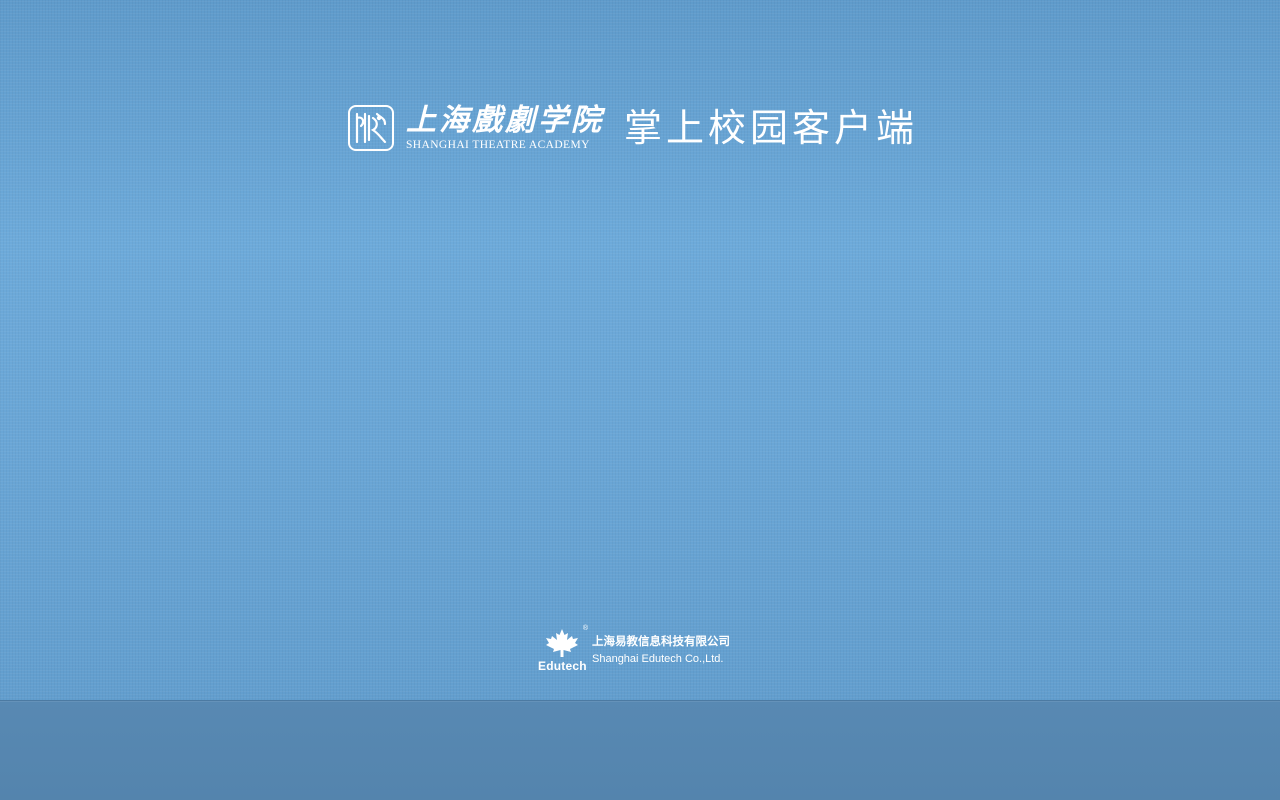 This screenshot has height=800, width=1280. I want to click on company-info: 上海易教信息科技有限公司 Shanghai Edutech Co.,Ltd., so click(661, 650).